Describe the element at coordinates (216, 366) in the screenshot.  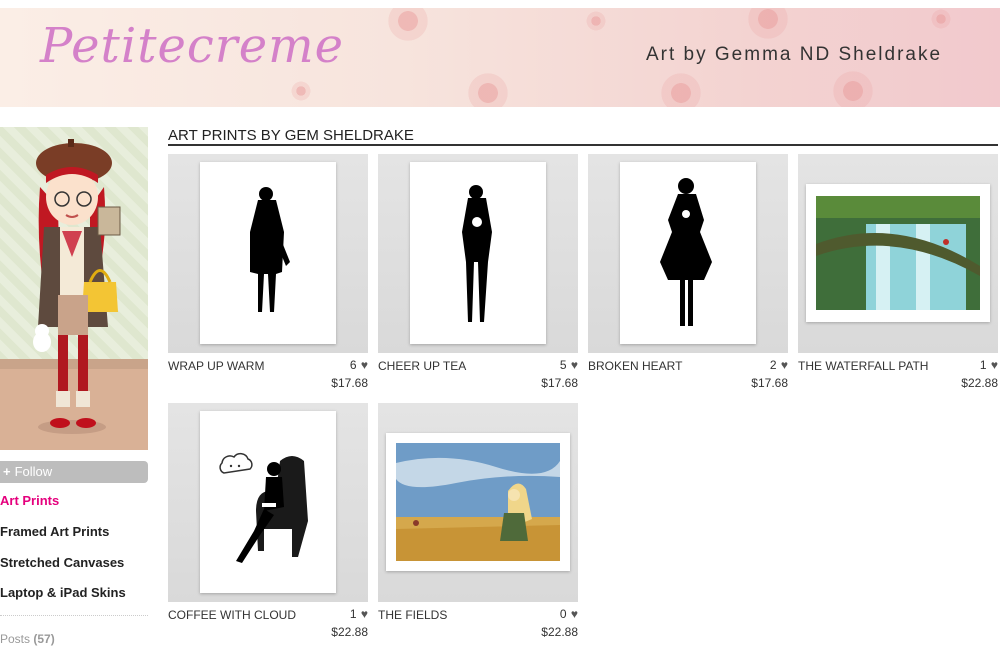
I see `product-title: WRAP UP WARM` at that location.